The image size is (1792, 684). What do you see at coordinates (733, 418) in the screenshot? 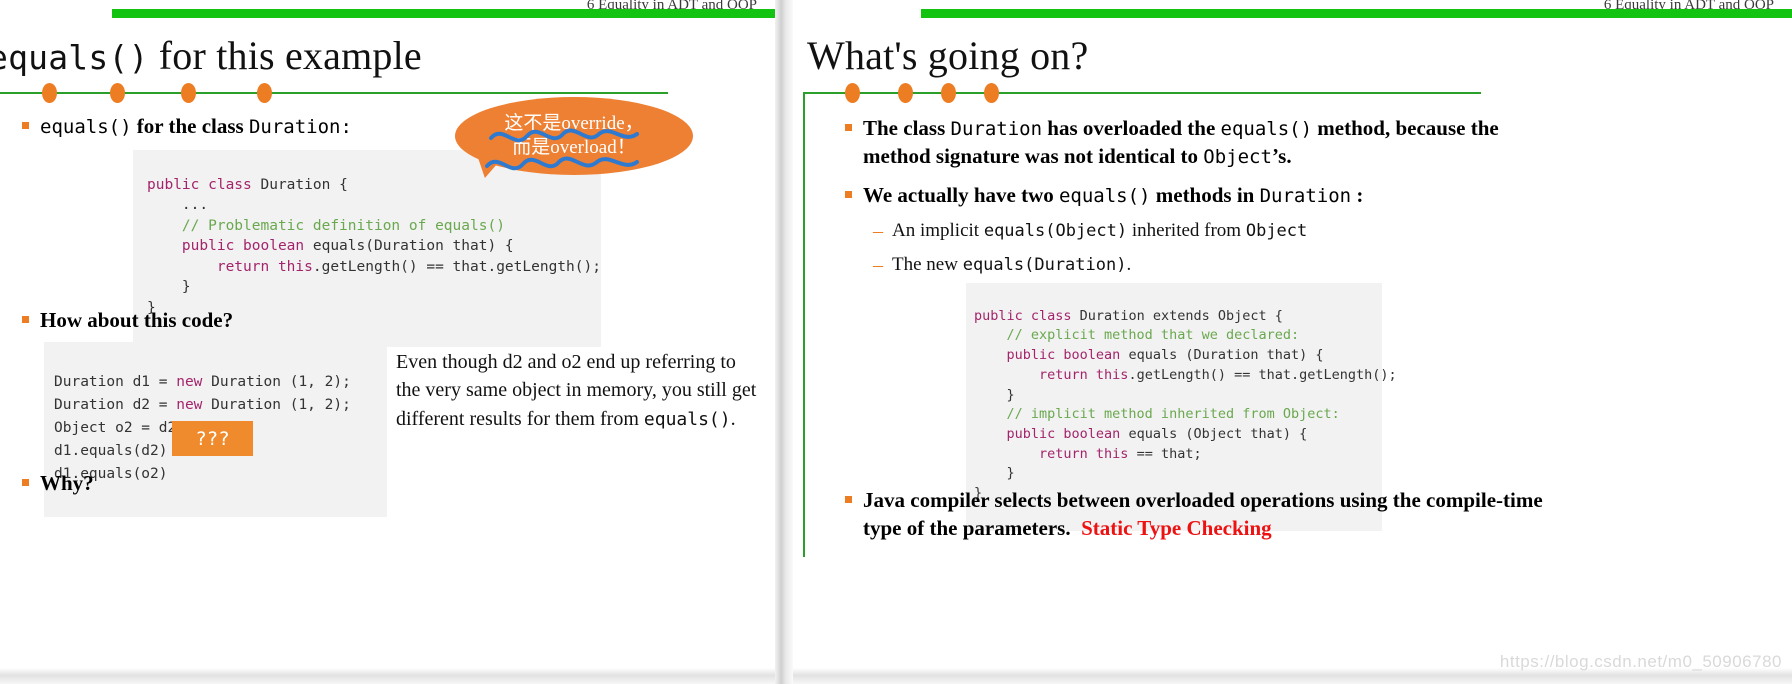
I see `explanation-paragraph-period: .` at bounding box center [733, 418].